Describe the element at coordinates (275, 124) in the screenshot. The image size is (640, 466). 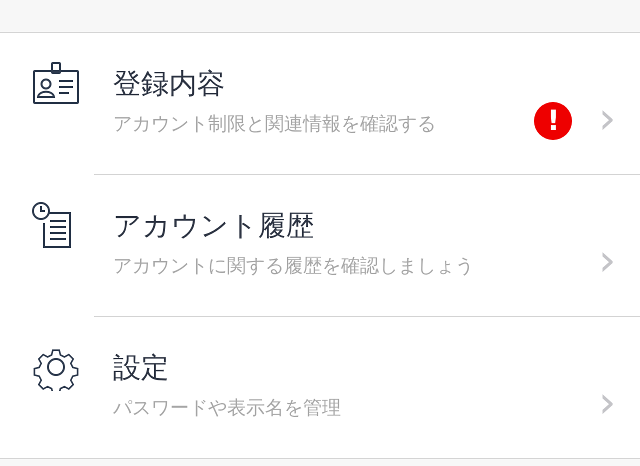
I see `item-description: アカウント制限と関連情報を確認する` at that location.